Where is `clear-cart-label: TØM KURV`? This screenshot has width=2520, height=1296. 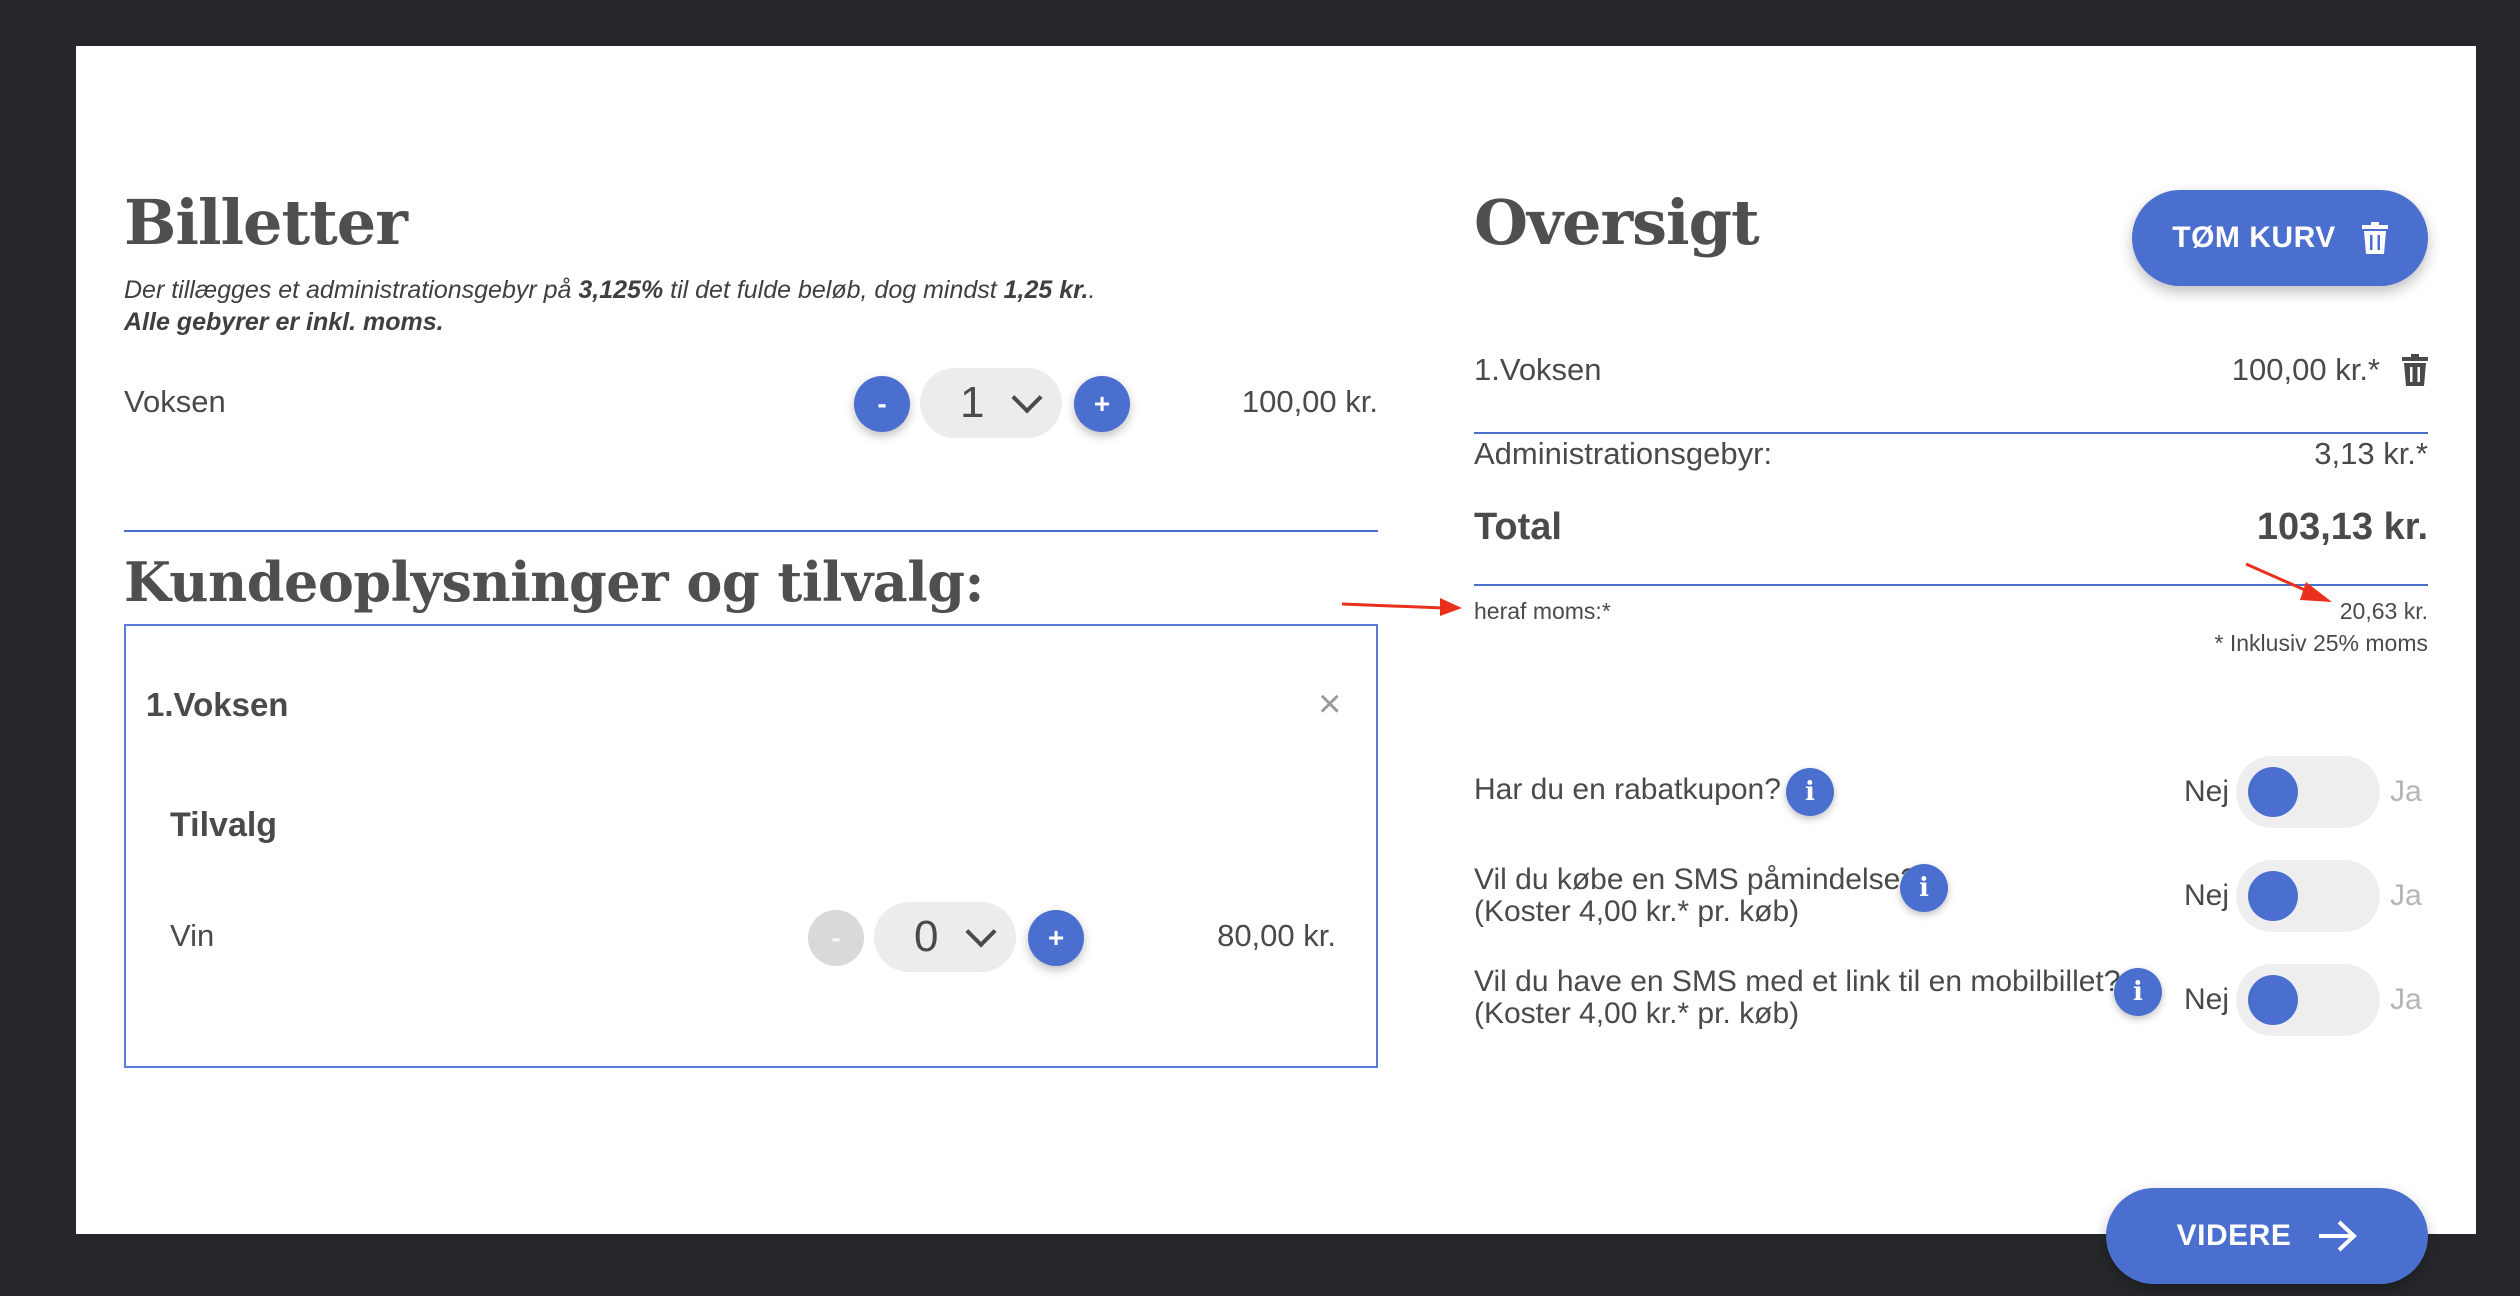
clear-cart-label: TØM KURV is located at coordinates (2254, 237).